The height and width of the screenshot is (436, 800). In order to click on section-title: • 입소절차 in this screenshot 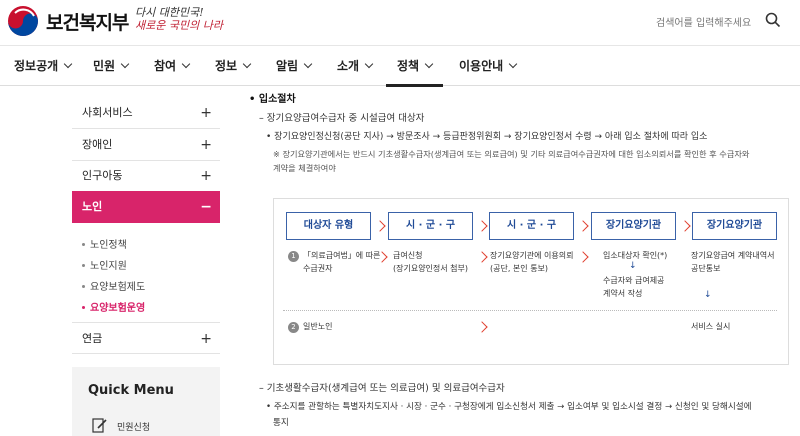, I will do `click(272, 99)`.